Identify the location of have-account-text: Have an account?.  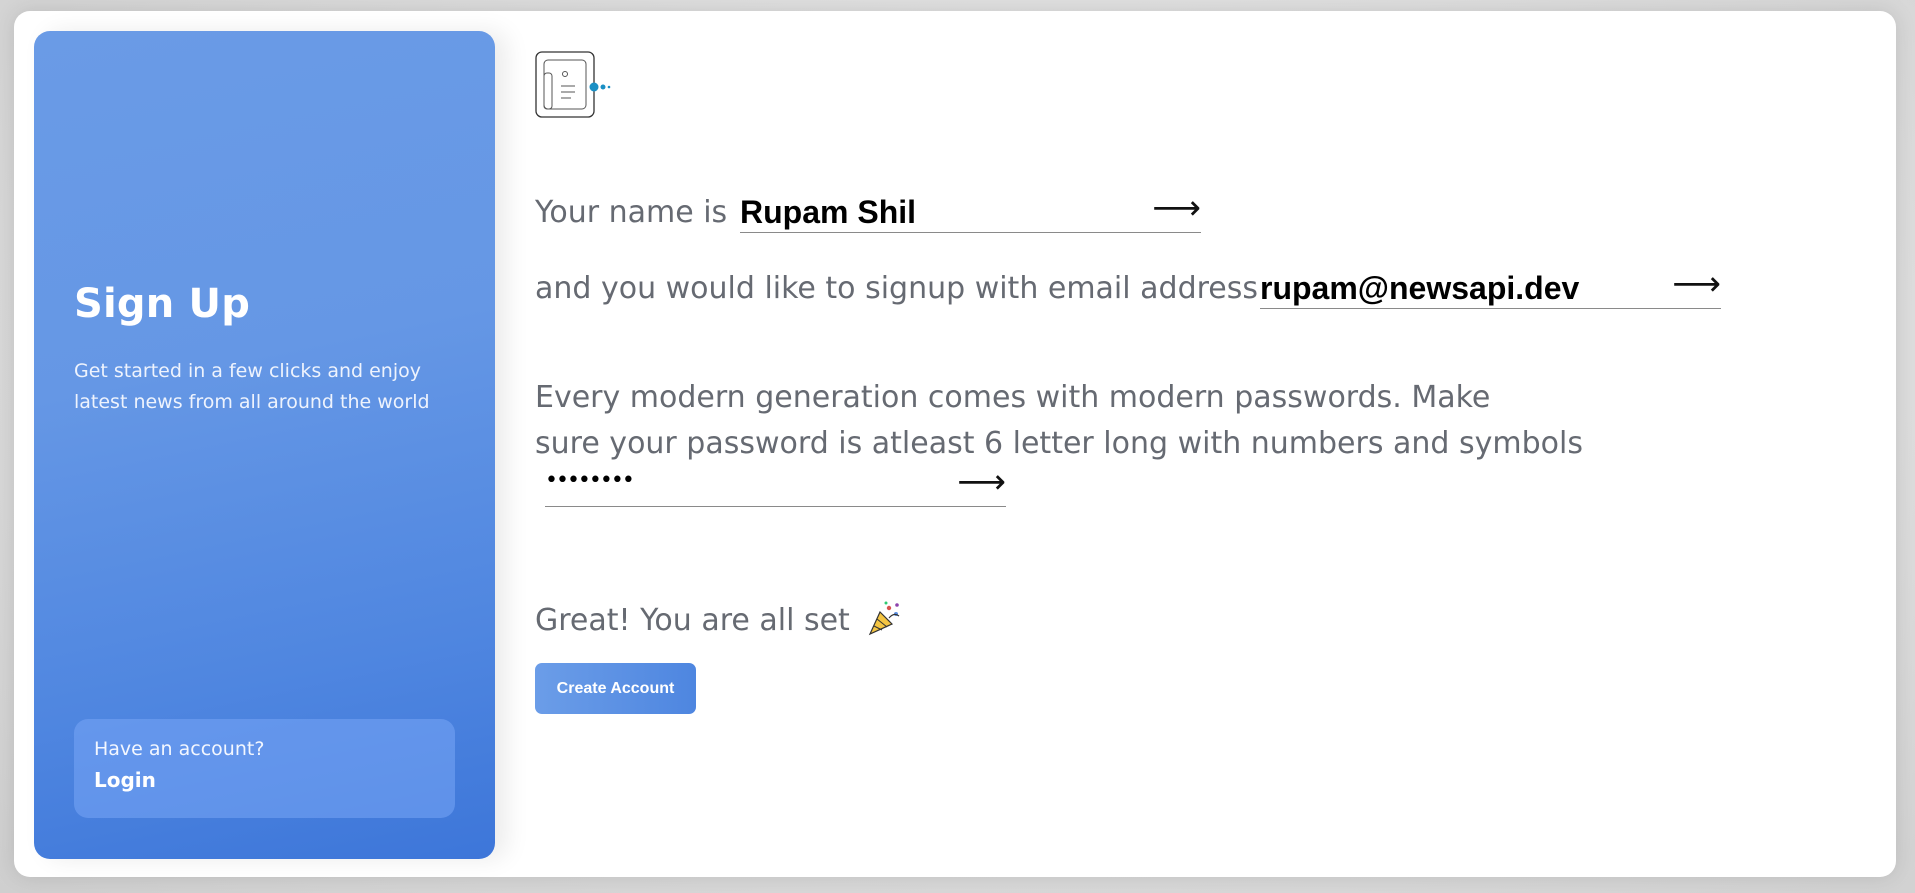
(179, 749).